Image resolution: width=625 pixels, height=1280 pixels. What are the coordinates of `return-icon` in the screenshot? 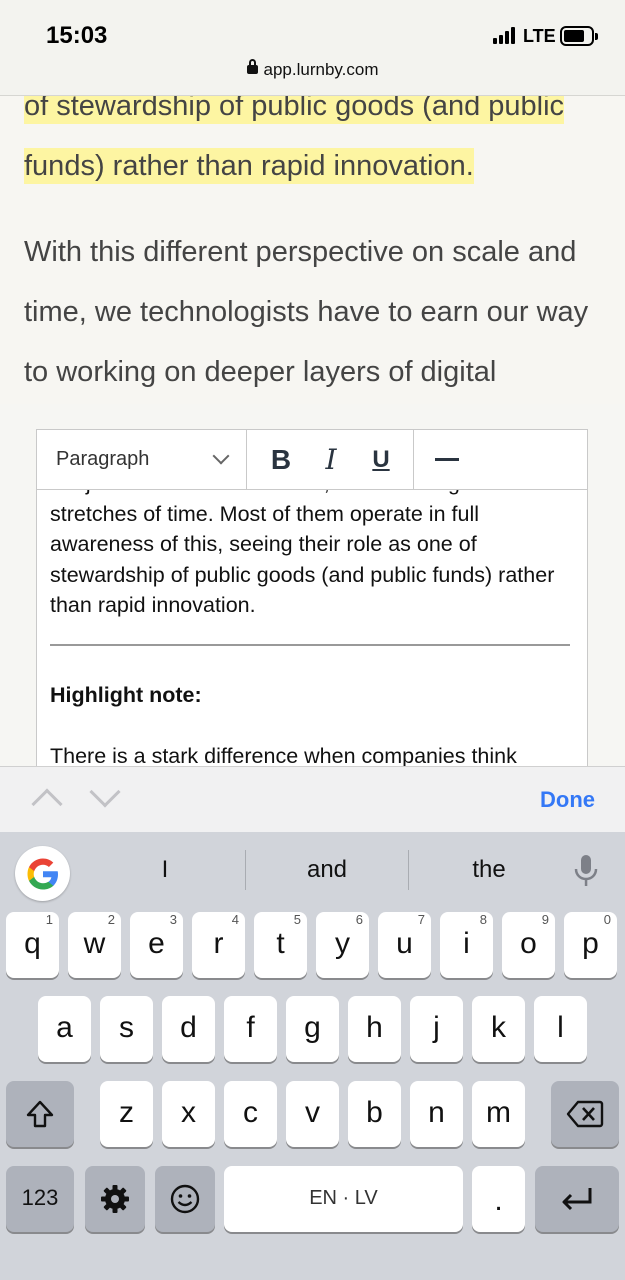 It's located at (577, 1199).